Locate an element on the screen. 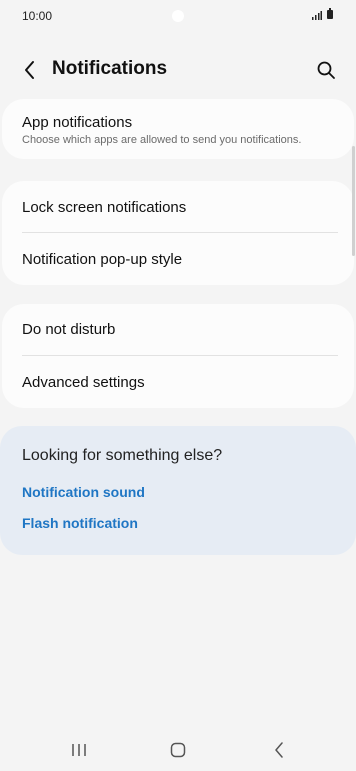 This screenshot has width=356, height=771. search-icon is located at coordinates (326, 70).